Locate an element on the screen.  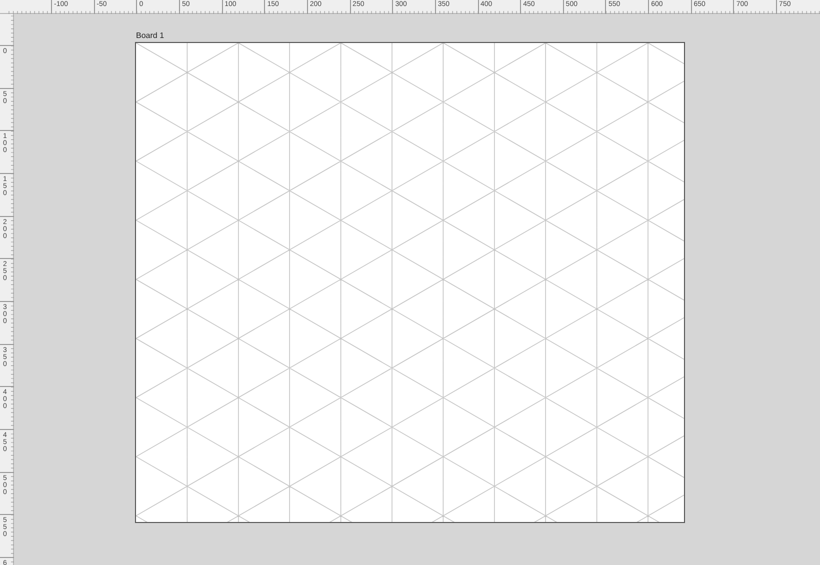
board-title: Board 1 is located at coordinates (150, 36).